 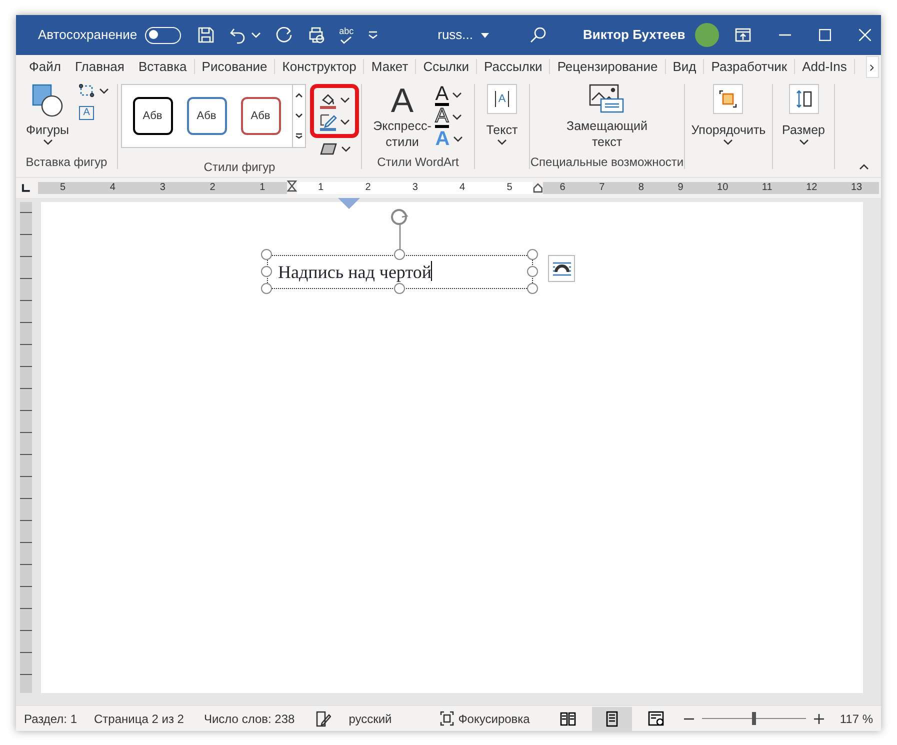 I want to click on ribbon-tab: Главная, so click(x=100, y=66).